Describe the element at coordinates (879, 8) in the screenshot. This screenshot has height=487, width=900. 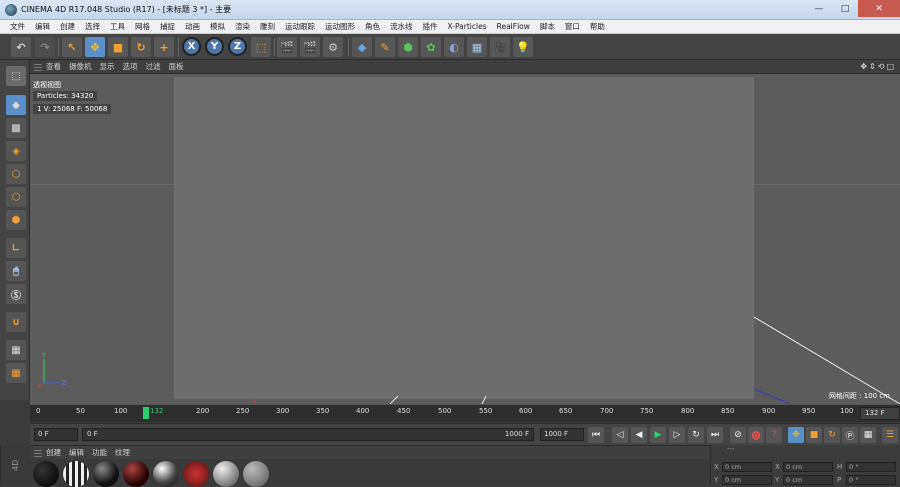
I see `close-button: ✕` at that location.